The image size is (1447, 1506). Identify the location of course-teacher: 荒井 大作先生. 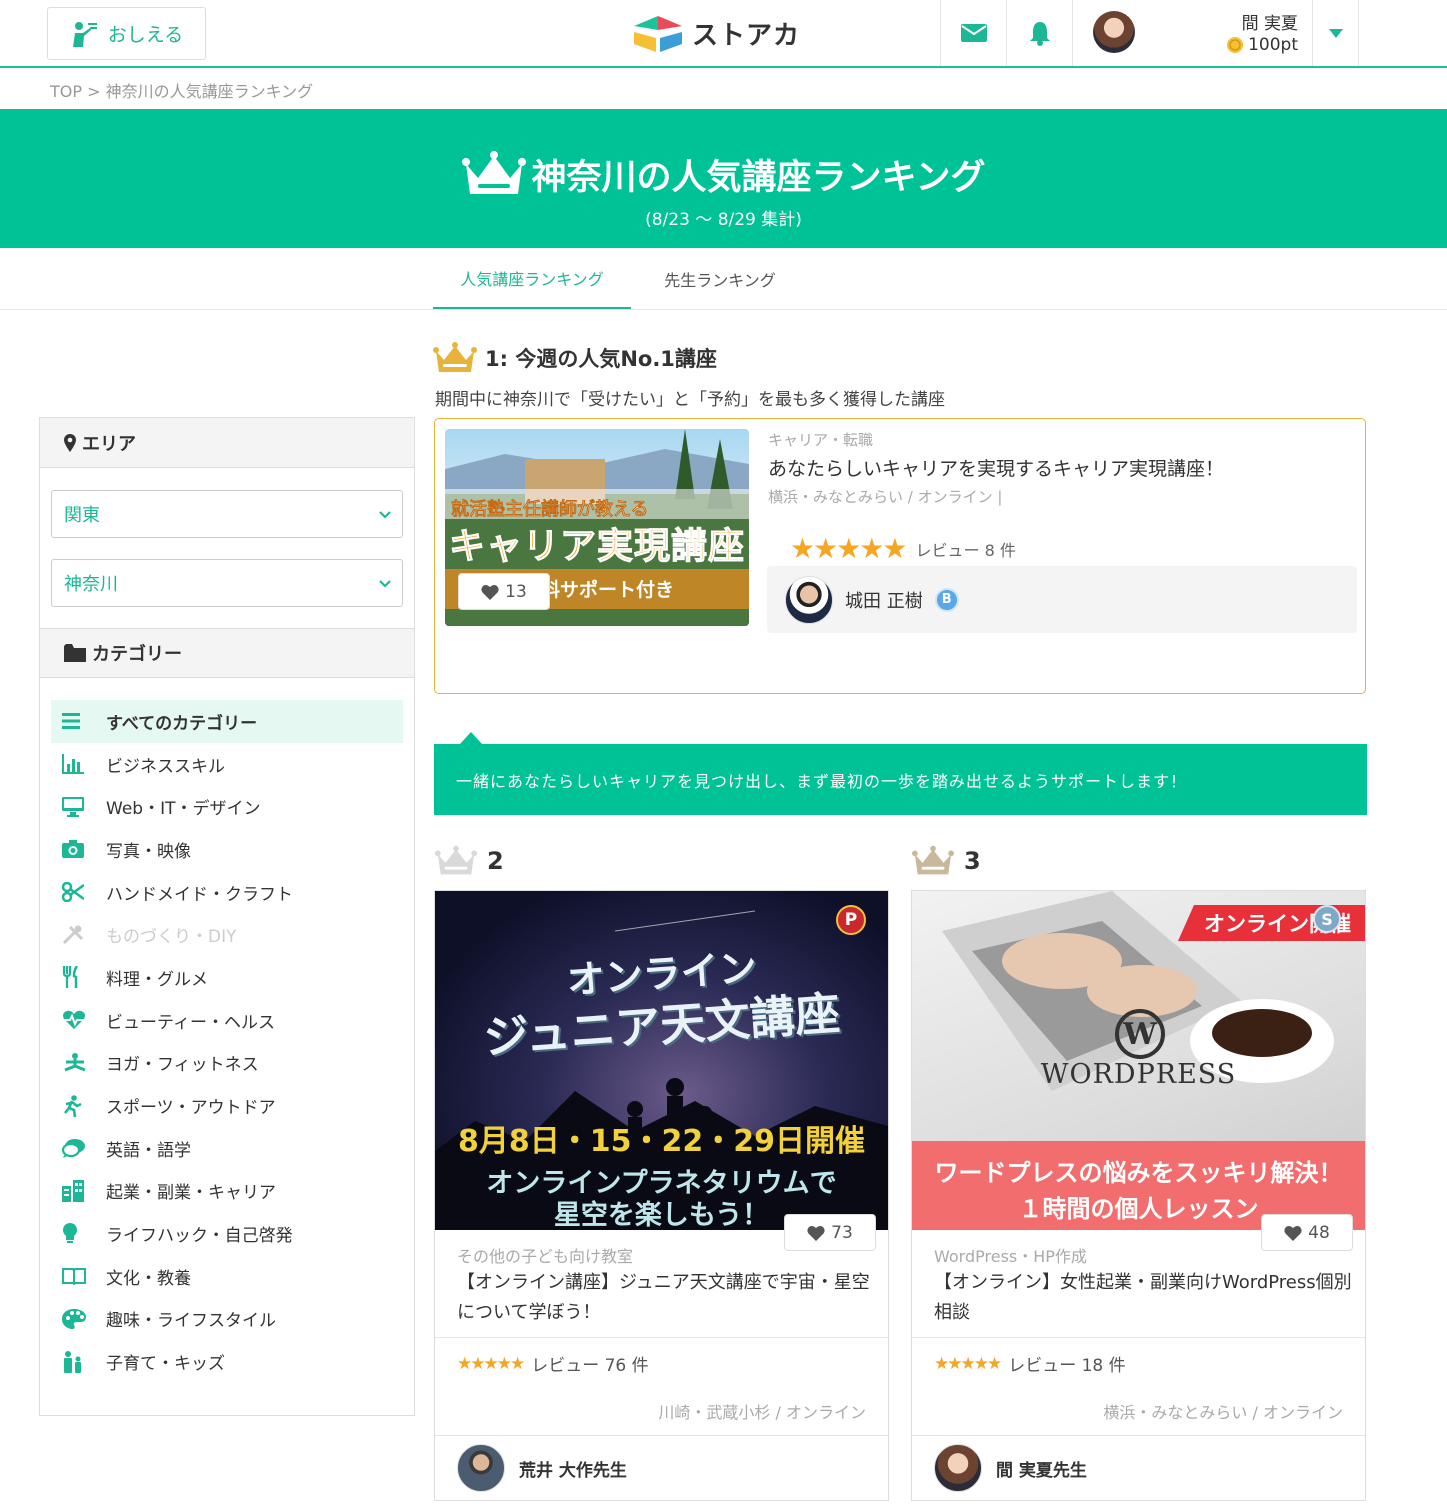
(542, 1468).